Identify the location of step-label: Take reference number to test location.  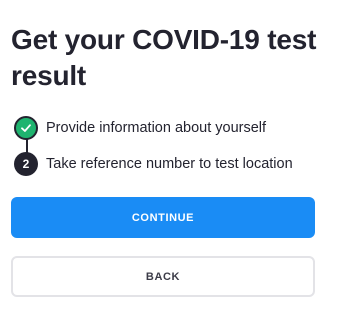
(169, 164).